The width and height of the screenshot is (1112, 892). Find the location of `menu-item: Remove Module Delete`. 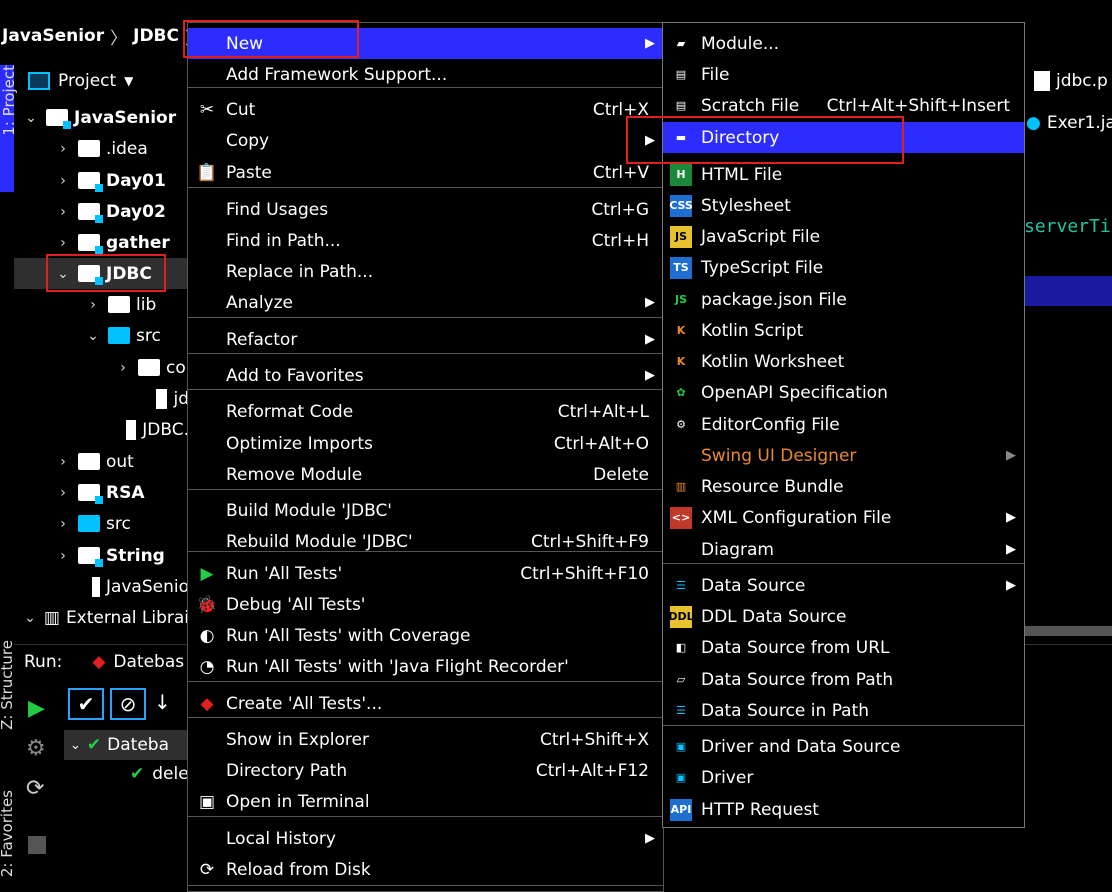

menu-item: Remove Module Delete is located at coordinates (425, 474).